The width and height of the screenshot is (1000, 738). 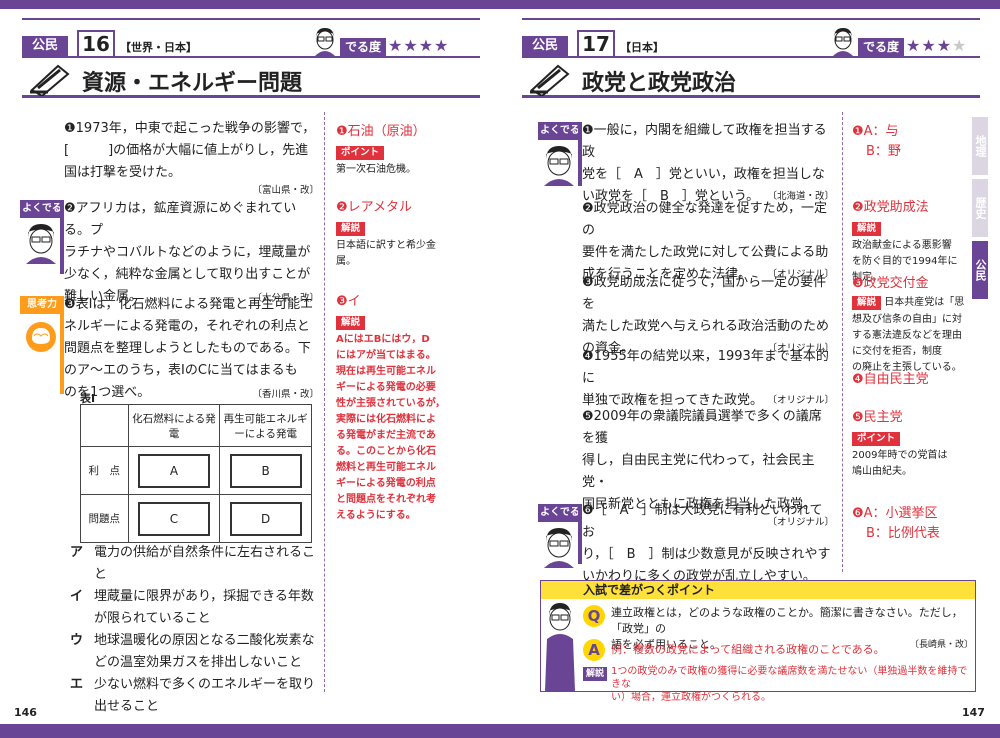 I want to click on answer-1: ❶A：与 B：野, so click(x=876, y=141).